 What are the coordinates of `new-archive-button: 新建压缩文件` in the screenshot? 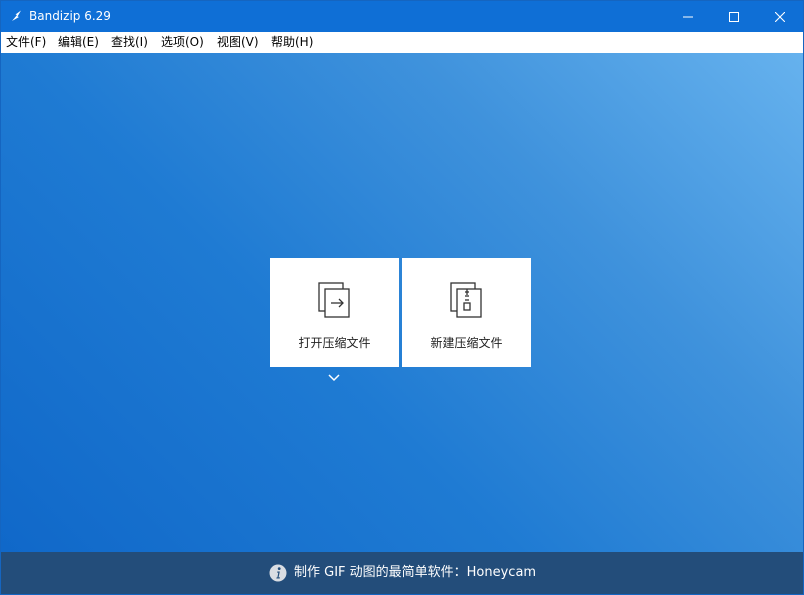 It's located at (466, 312).